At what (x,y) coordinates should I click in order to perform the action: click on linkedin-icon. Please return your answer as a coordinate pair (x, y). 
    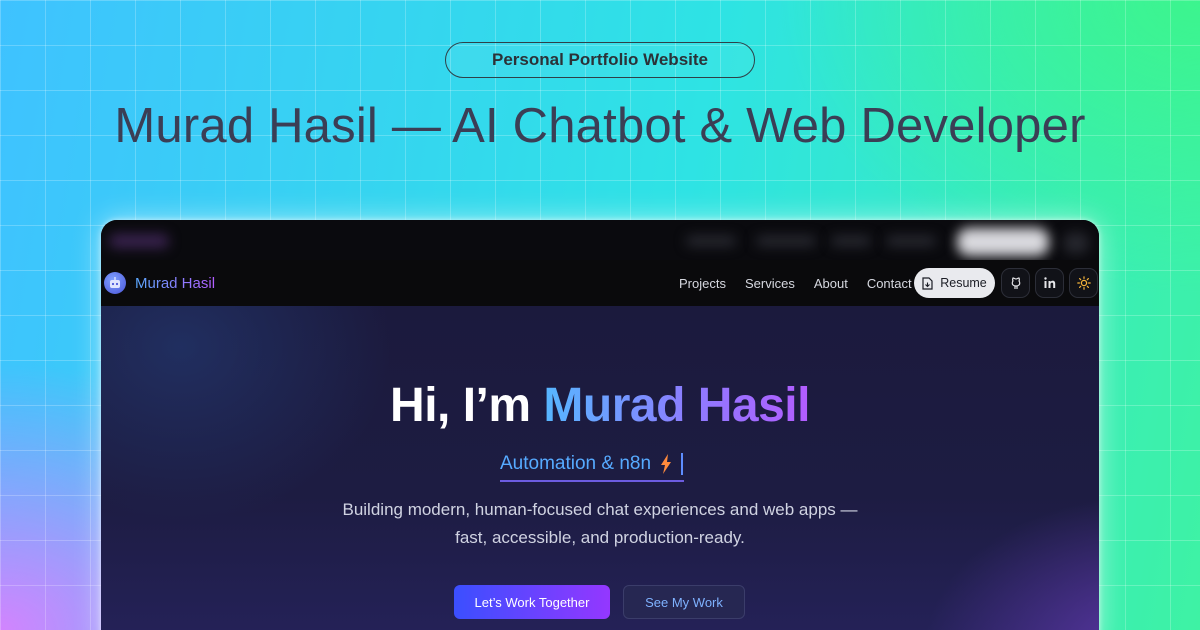
    Looking at the image, I should click on (1049, 282).